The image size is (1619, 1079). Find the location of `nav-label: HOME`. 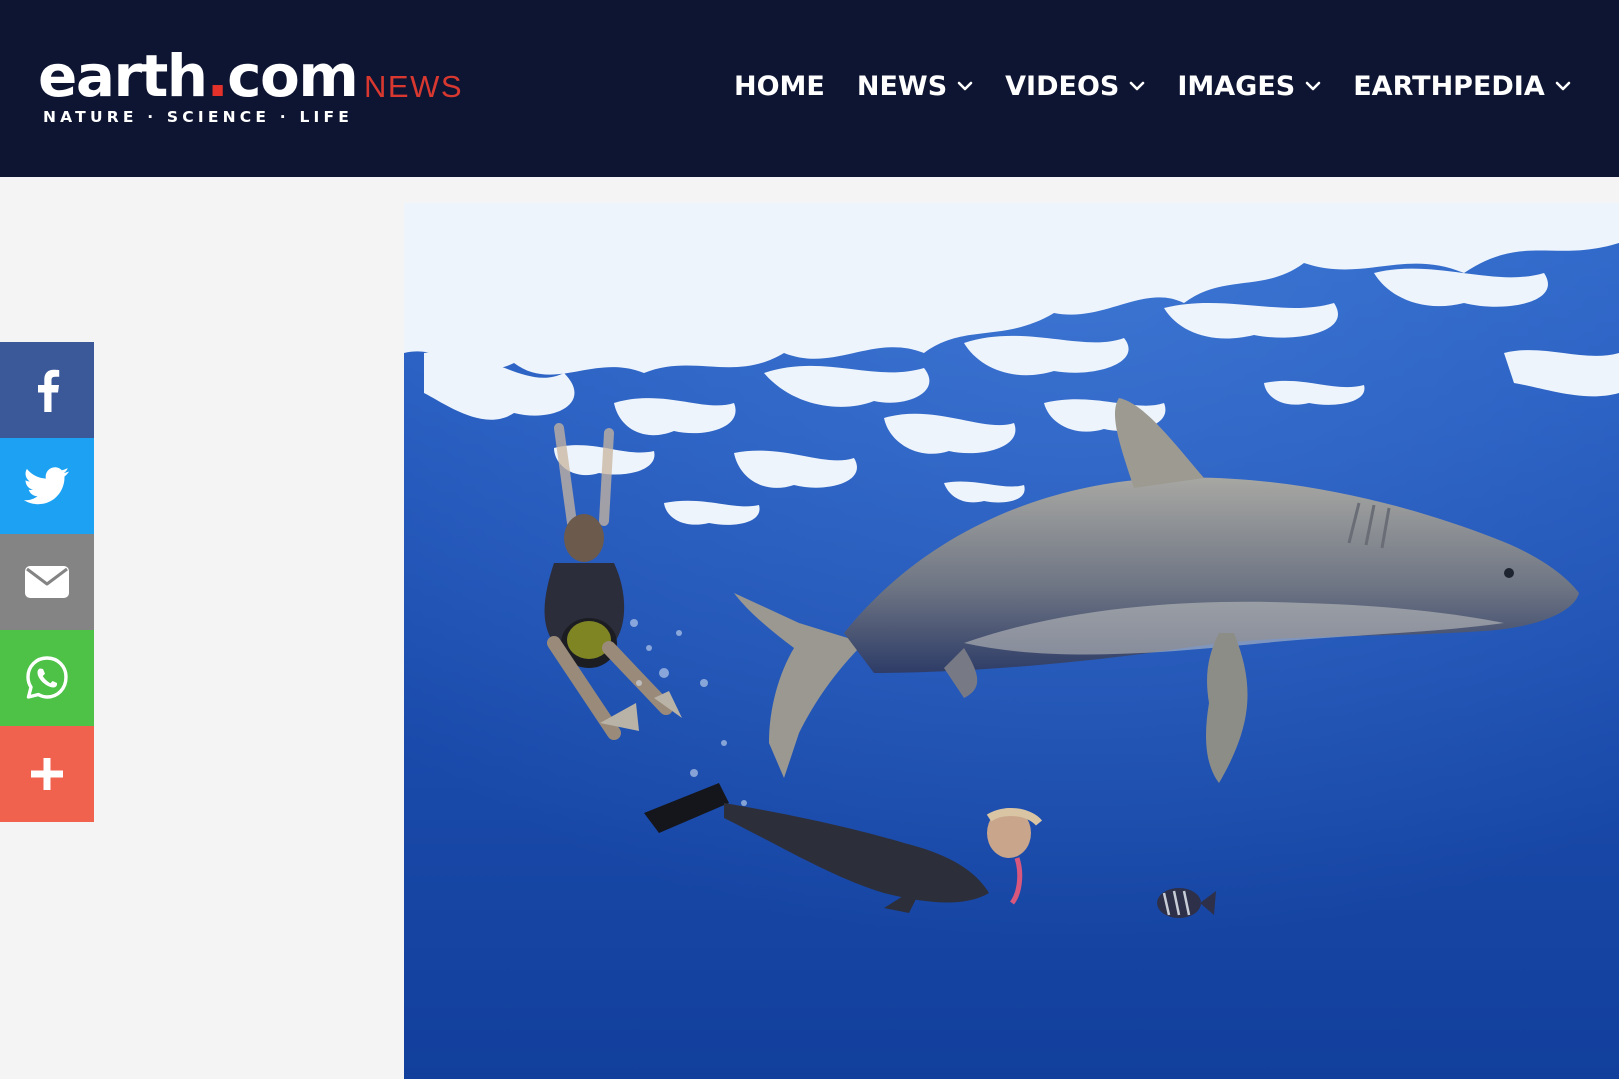

nav-label: HOME is located at coordinates (779, 86).